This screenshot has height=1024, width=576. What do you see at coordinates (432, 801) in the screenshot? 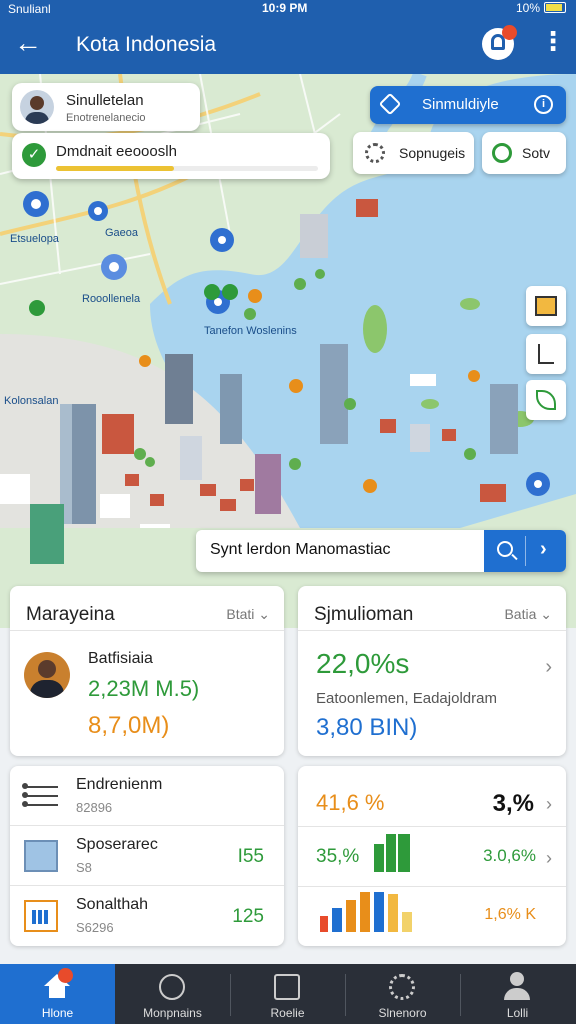
I see `stat-row: 41,6 % 3,% ›` at bounding box center [432, 801].